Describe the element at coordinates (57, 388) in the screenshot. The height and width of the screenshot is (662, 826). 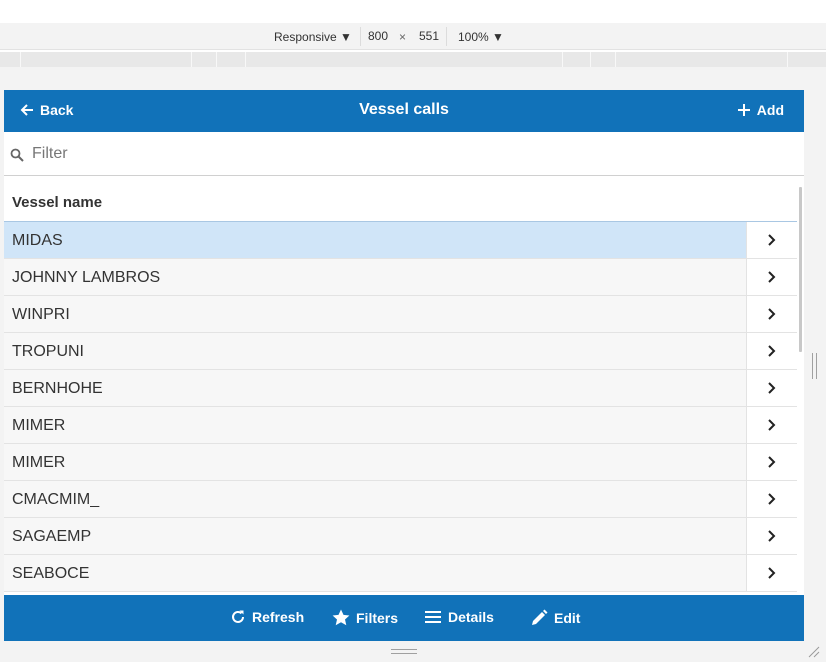
I see `vessel-name: BERNHOHE` at that location.